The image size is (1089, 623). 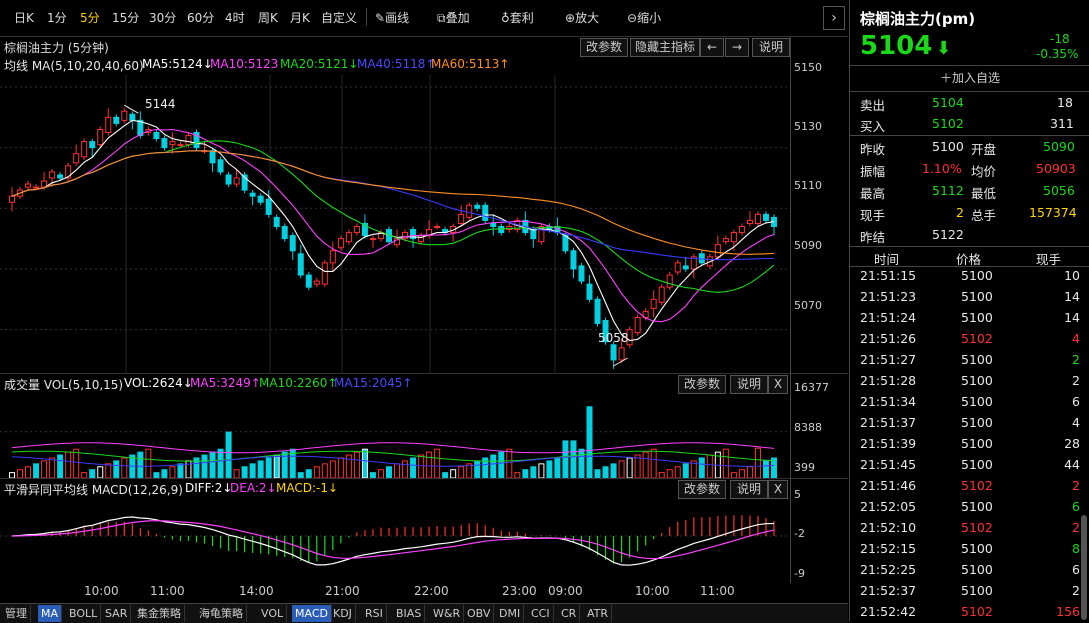 I want to click on toolbar-divider, so click(x=366, y=17).